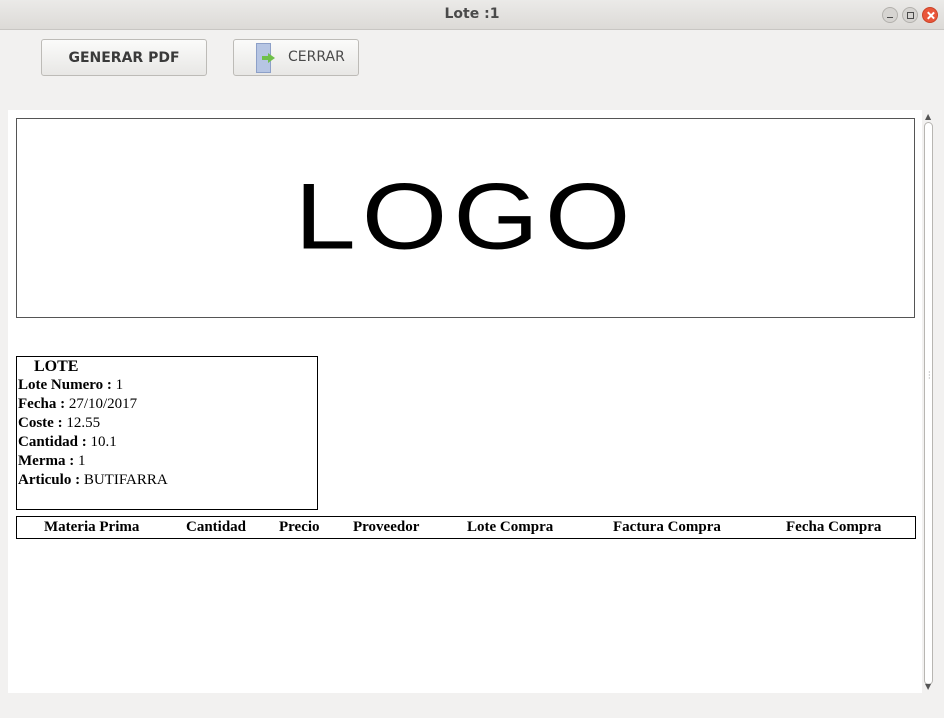  Describe the element at coordinates (40, 423) in the screenshot. I see `lote-field-label: Coste :` at that location.